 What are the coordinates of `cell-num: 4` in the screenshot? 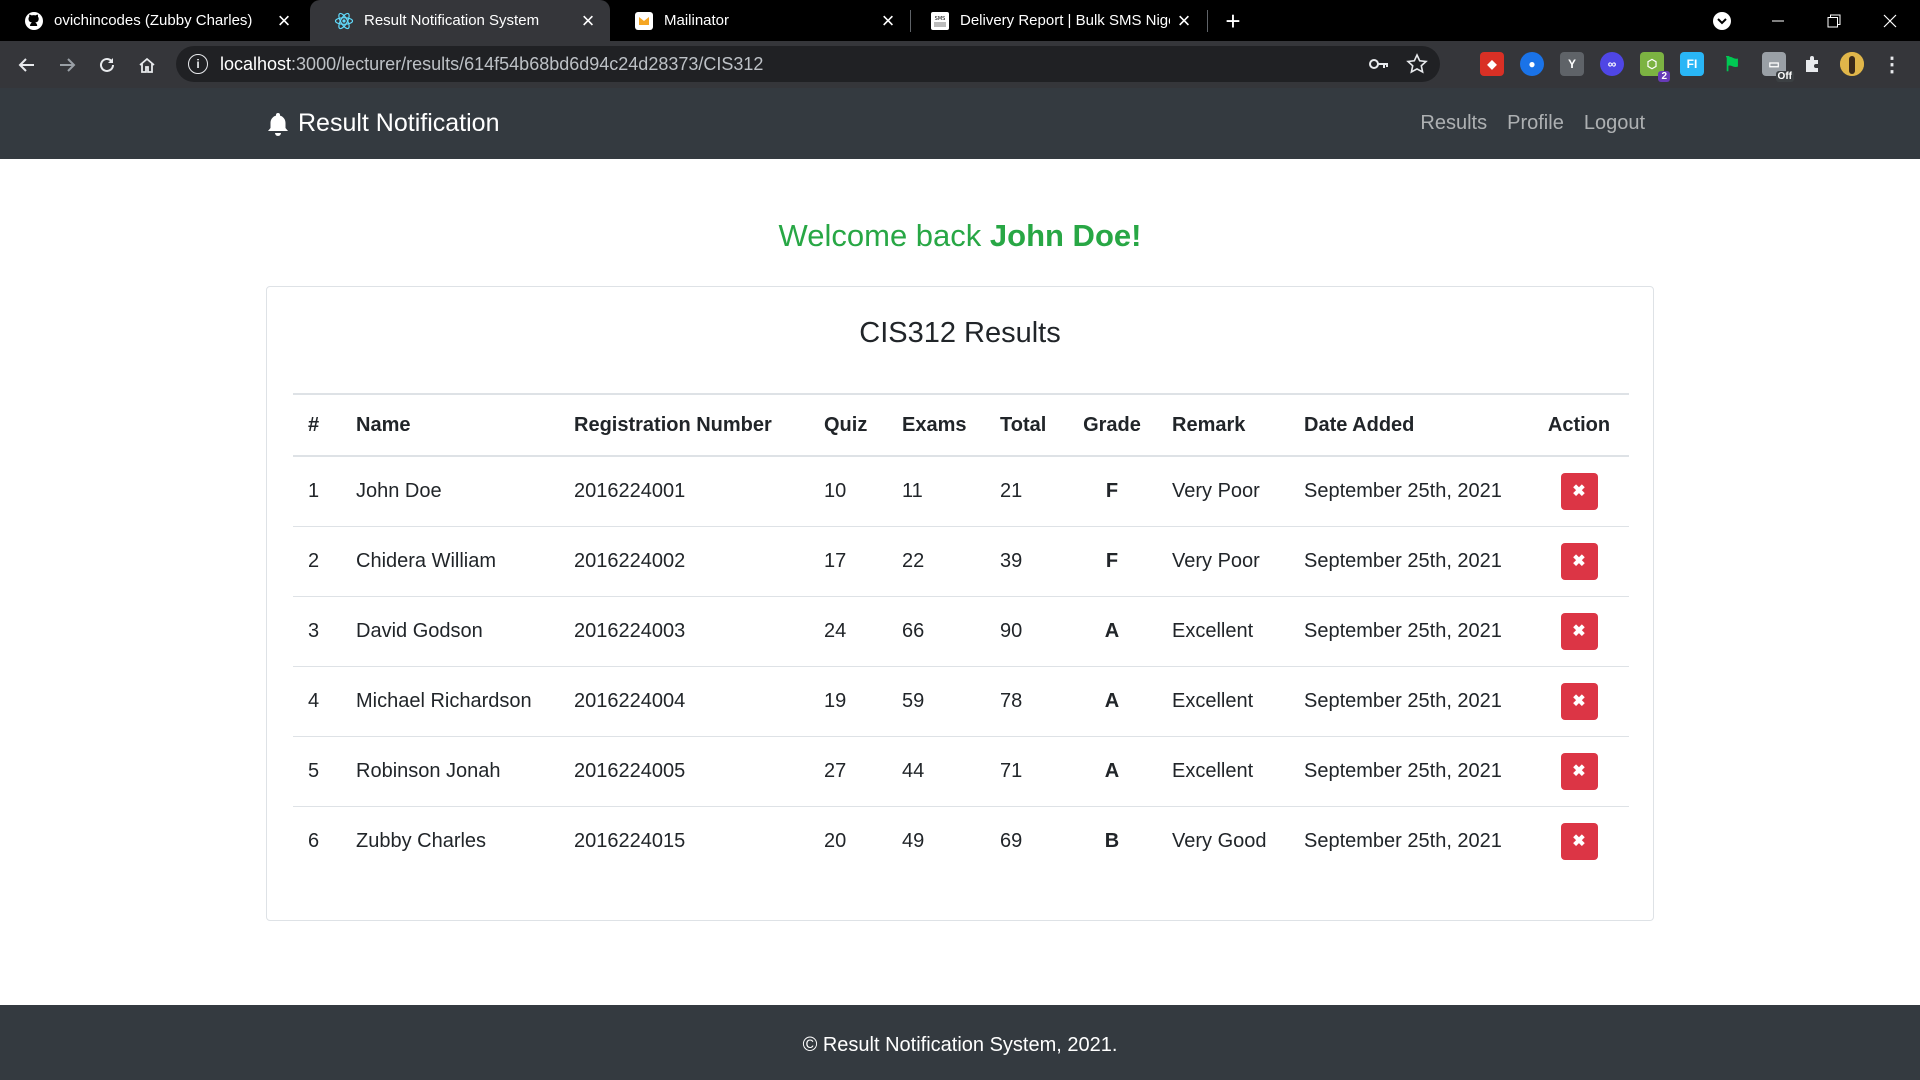 It's located at (317, 701).